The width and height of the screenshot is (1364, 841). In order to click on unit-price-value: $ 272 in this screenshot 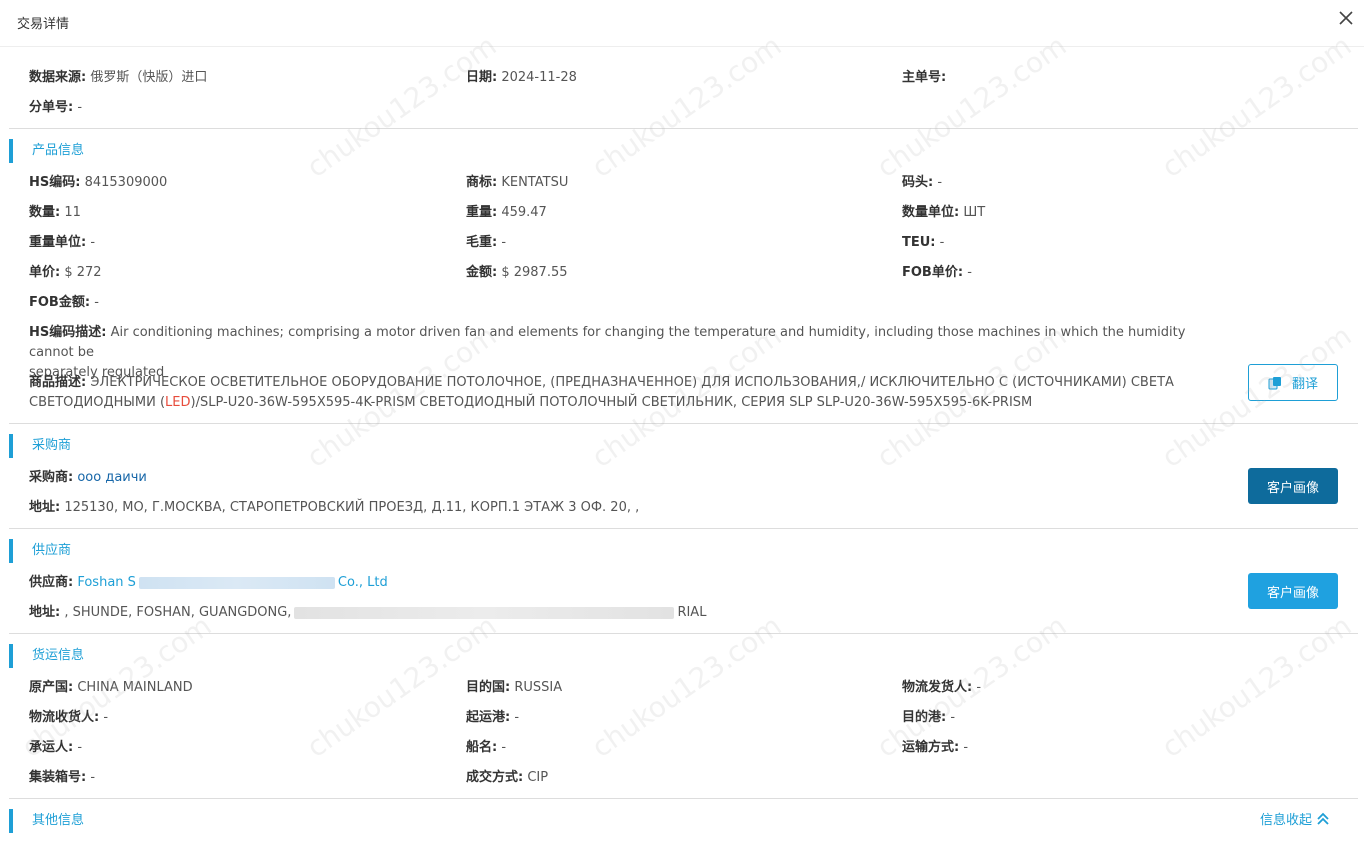, I will do `click(83, 272)`.